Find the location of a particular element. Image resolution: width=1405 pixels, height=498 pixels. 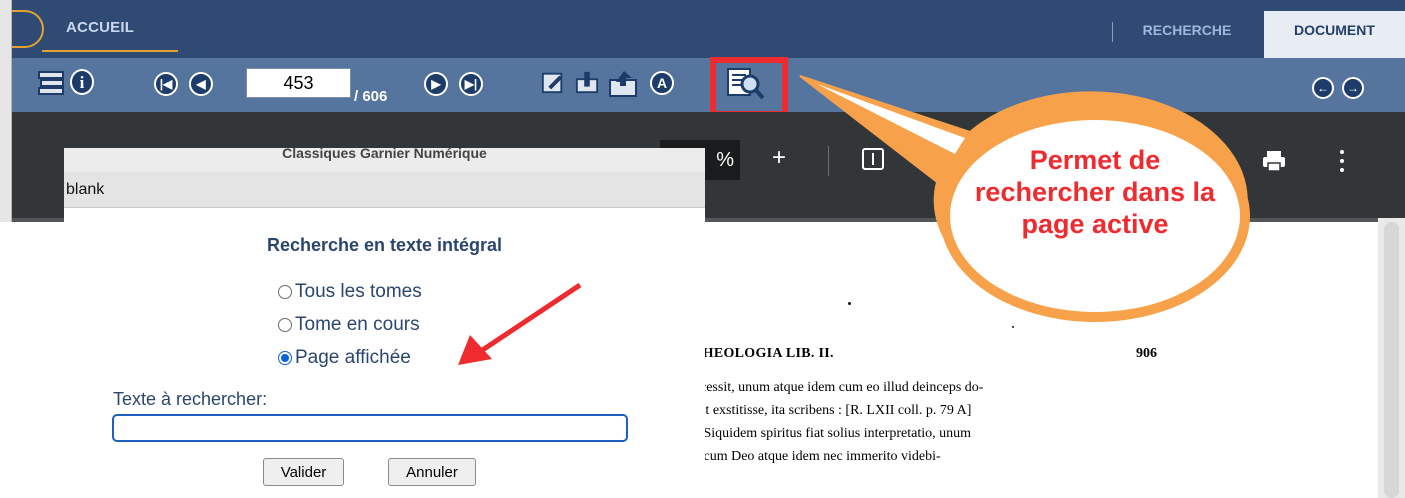

info-icon: i is located at coordinates (82, 82).